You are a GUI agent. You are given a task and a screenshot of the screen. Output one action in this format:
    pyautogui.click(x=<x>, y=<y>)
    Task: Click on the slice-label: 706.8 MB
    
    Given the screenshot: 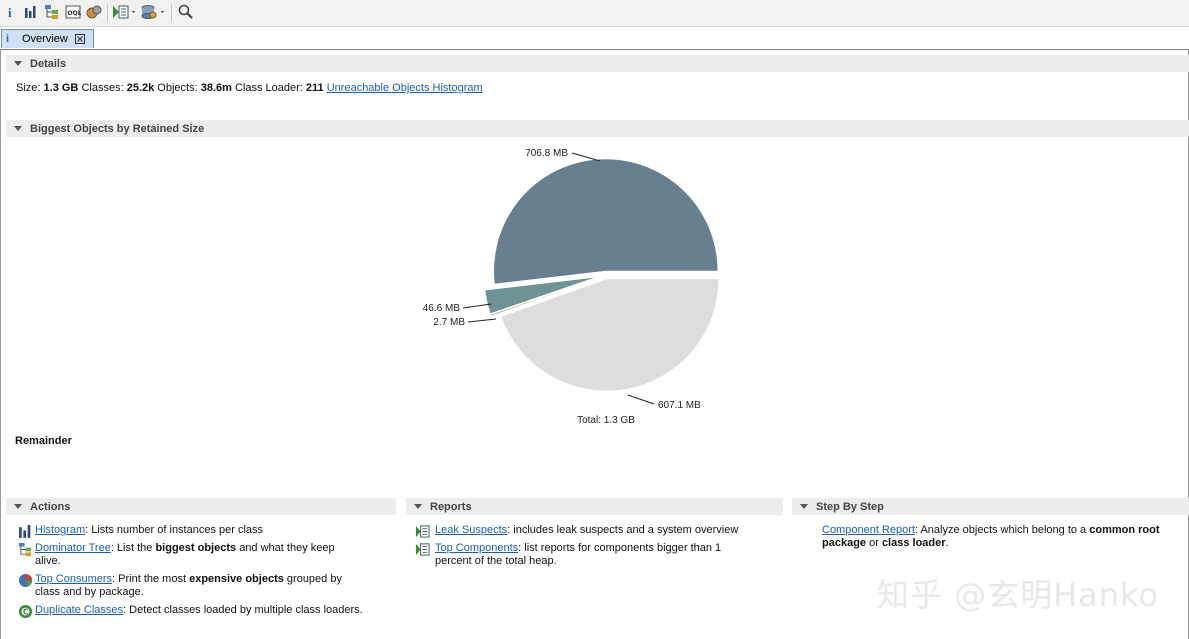 What is the action you would take?
    pyautogui.click(x=546, y=153)
    